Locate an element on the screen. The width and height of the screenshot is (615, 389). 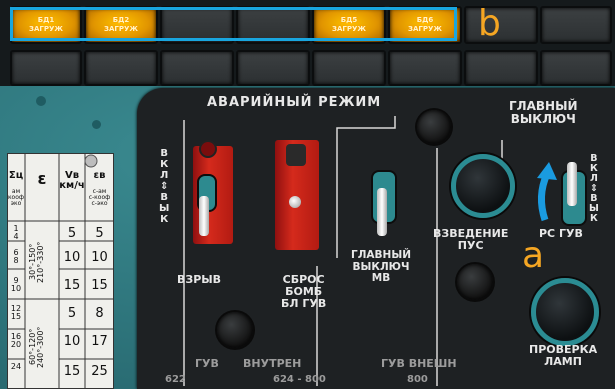
card-cell-eb: 10 is located at coordinates (99, 257).